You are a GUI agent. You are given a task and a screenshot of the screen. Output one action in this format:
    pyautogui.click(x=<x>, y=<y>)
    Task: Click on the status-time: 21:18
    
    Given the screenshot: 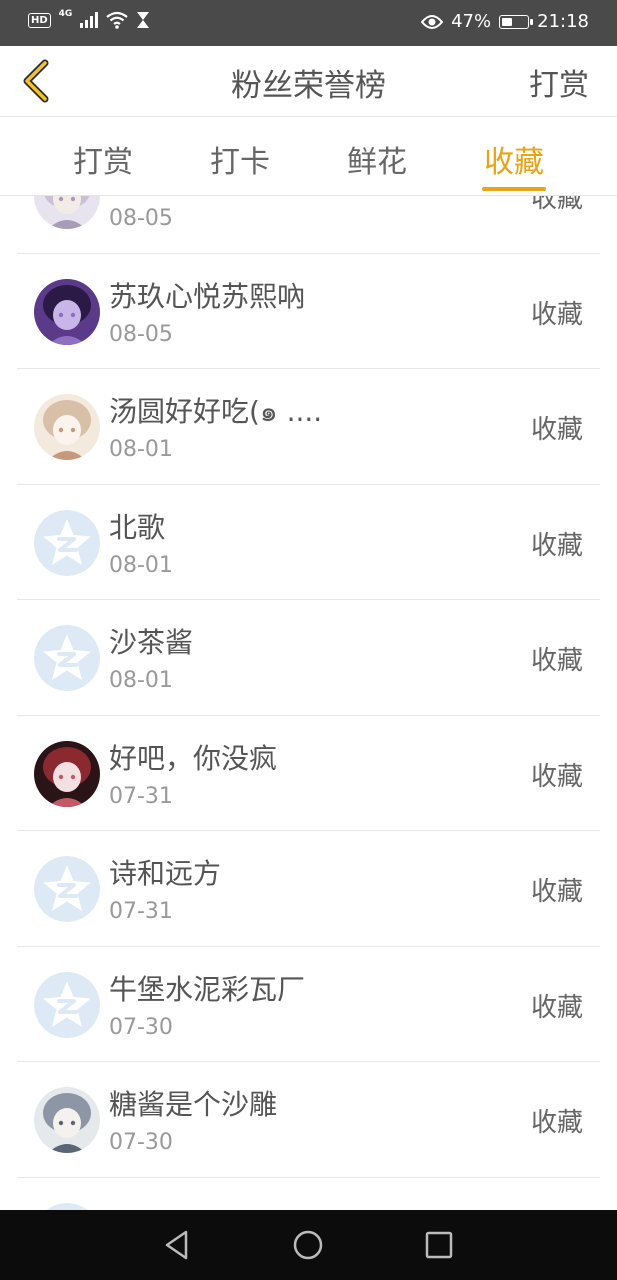 What is the action you would take?
    pyautogui.click(x=563, y=21)
    